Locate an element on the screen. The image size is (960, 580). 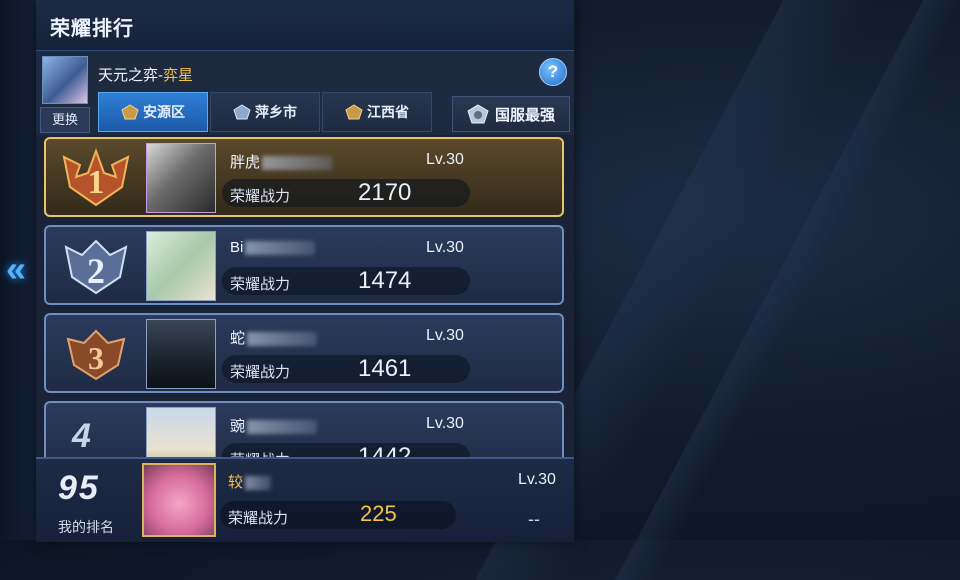
national-emblem-icon is located at coordinates (478, 114).